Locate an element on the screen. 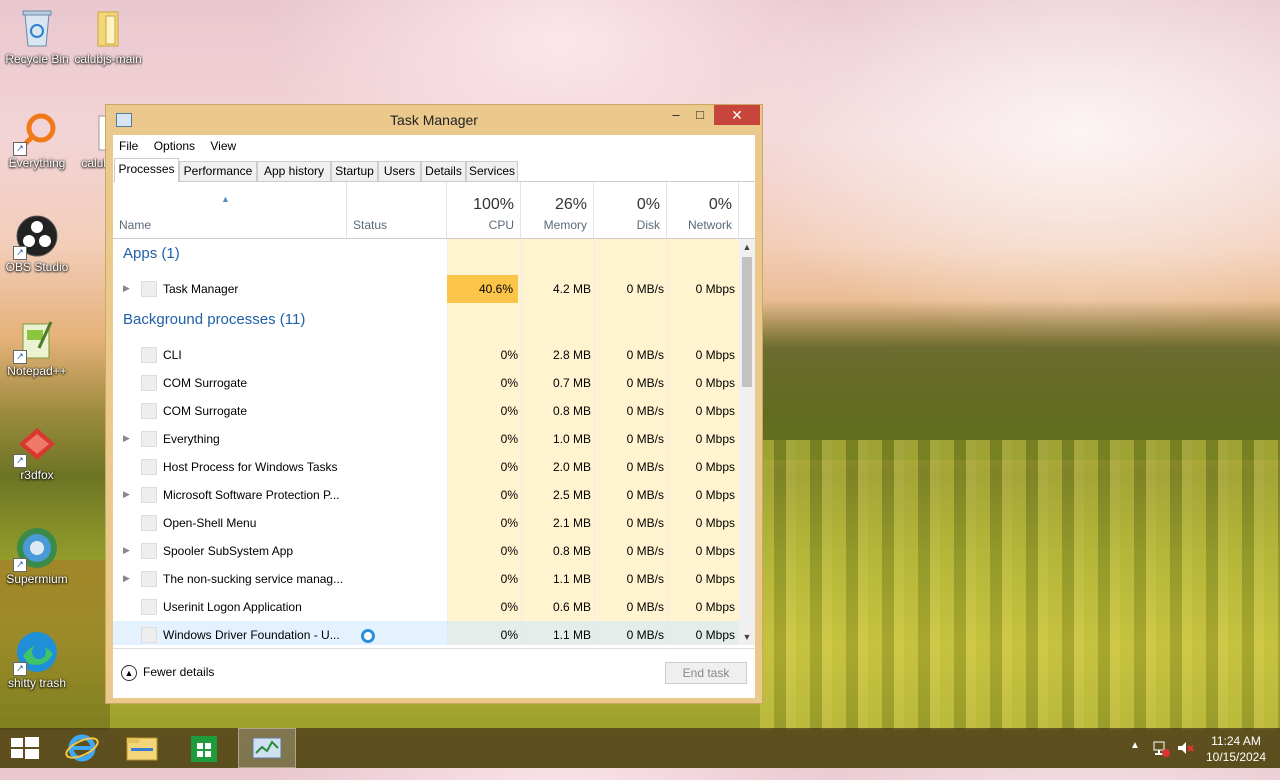 The width and height of the screenshot is (1280, 780). tab-performance: Performance is located at coordinates (218, 171).